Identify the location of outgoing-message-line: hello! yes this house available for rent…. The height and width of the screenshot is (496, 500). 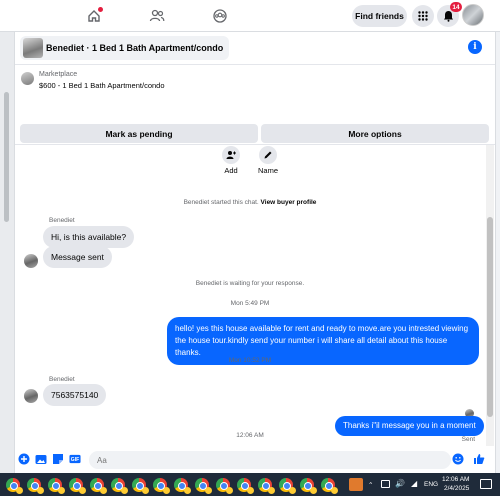
(322, 328).